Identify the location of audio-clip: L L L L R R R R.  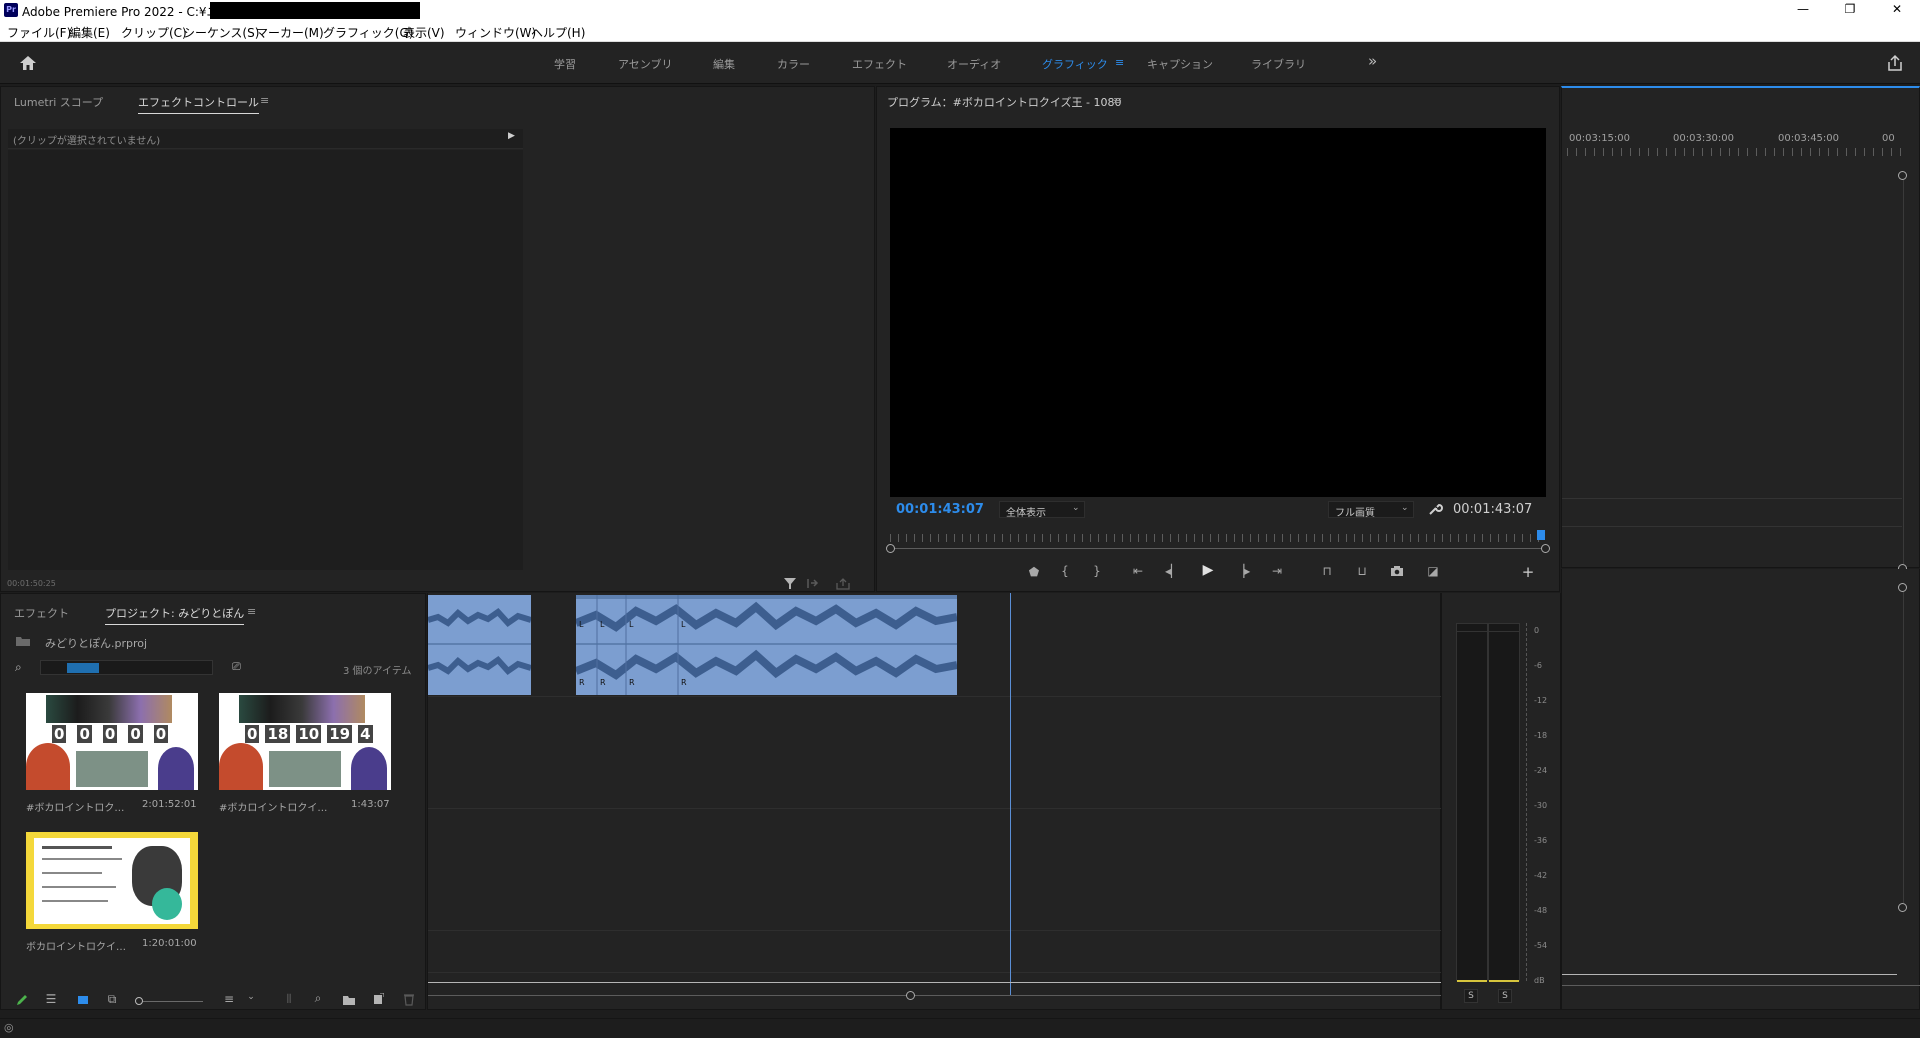
(766, 645).